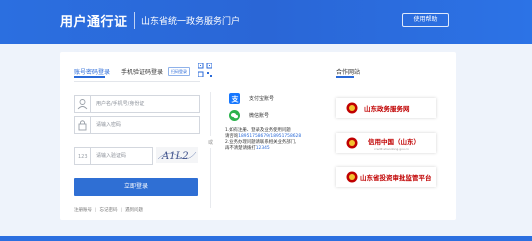 This screenshot has width=532, height=241. Describe the element at coordinates (134, 20) in the screenshot. I see `brand-separator` at that location.